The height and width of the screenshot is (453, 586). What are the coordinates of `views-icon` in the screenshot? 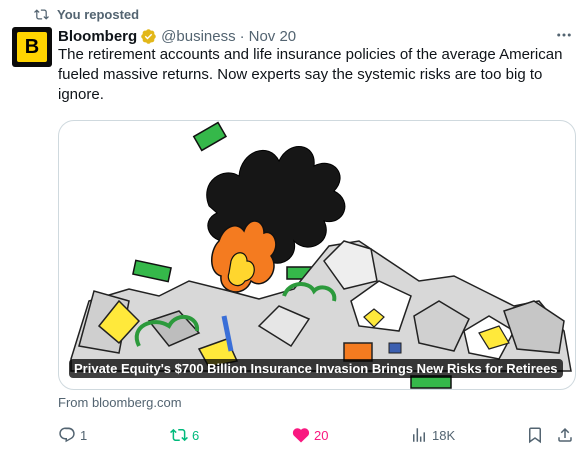 It's located at (419, 435).